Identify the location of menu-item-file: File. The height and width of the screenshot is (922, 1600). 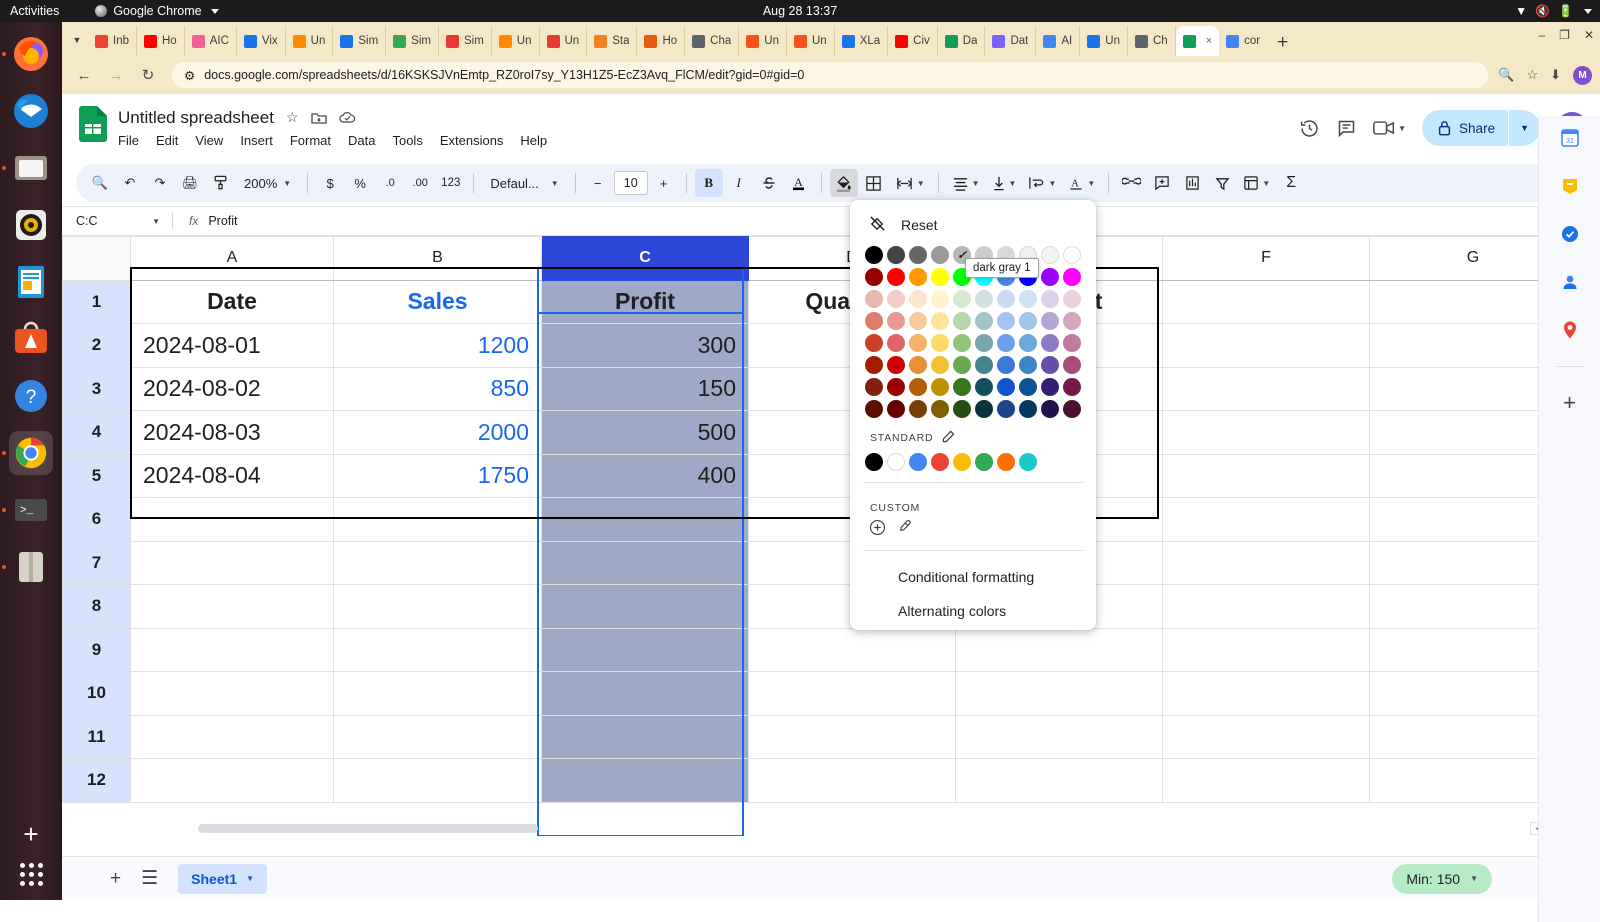
(128, 140).